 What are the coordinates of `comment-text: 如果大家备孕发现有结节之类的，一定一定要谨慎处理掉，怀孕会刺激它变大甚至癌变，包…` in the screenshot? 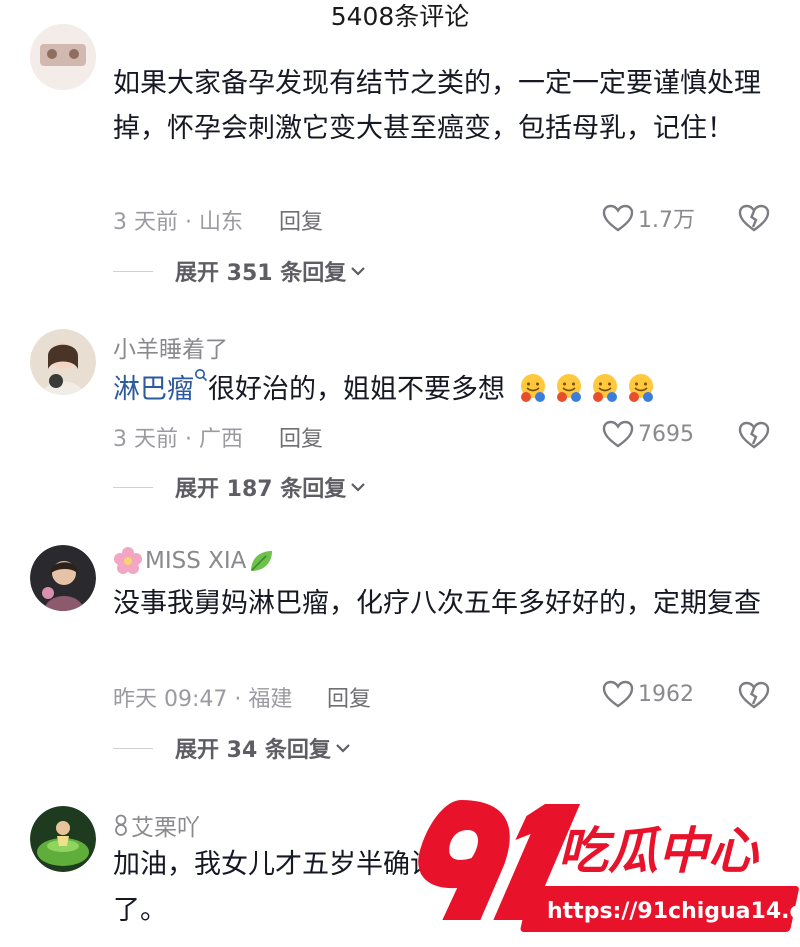 It's located at (437, 106).